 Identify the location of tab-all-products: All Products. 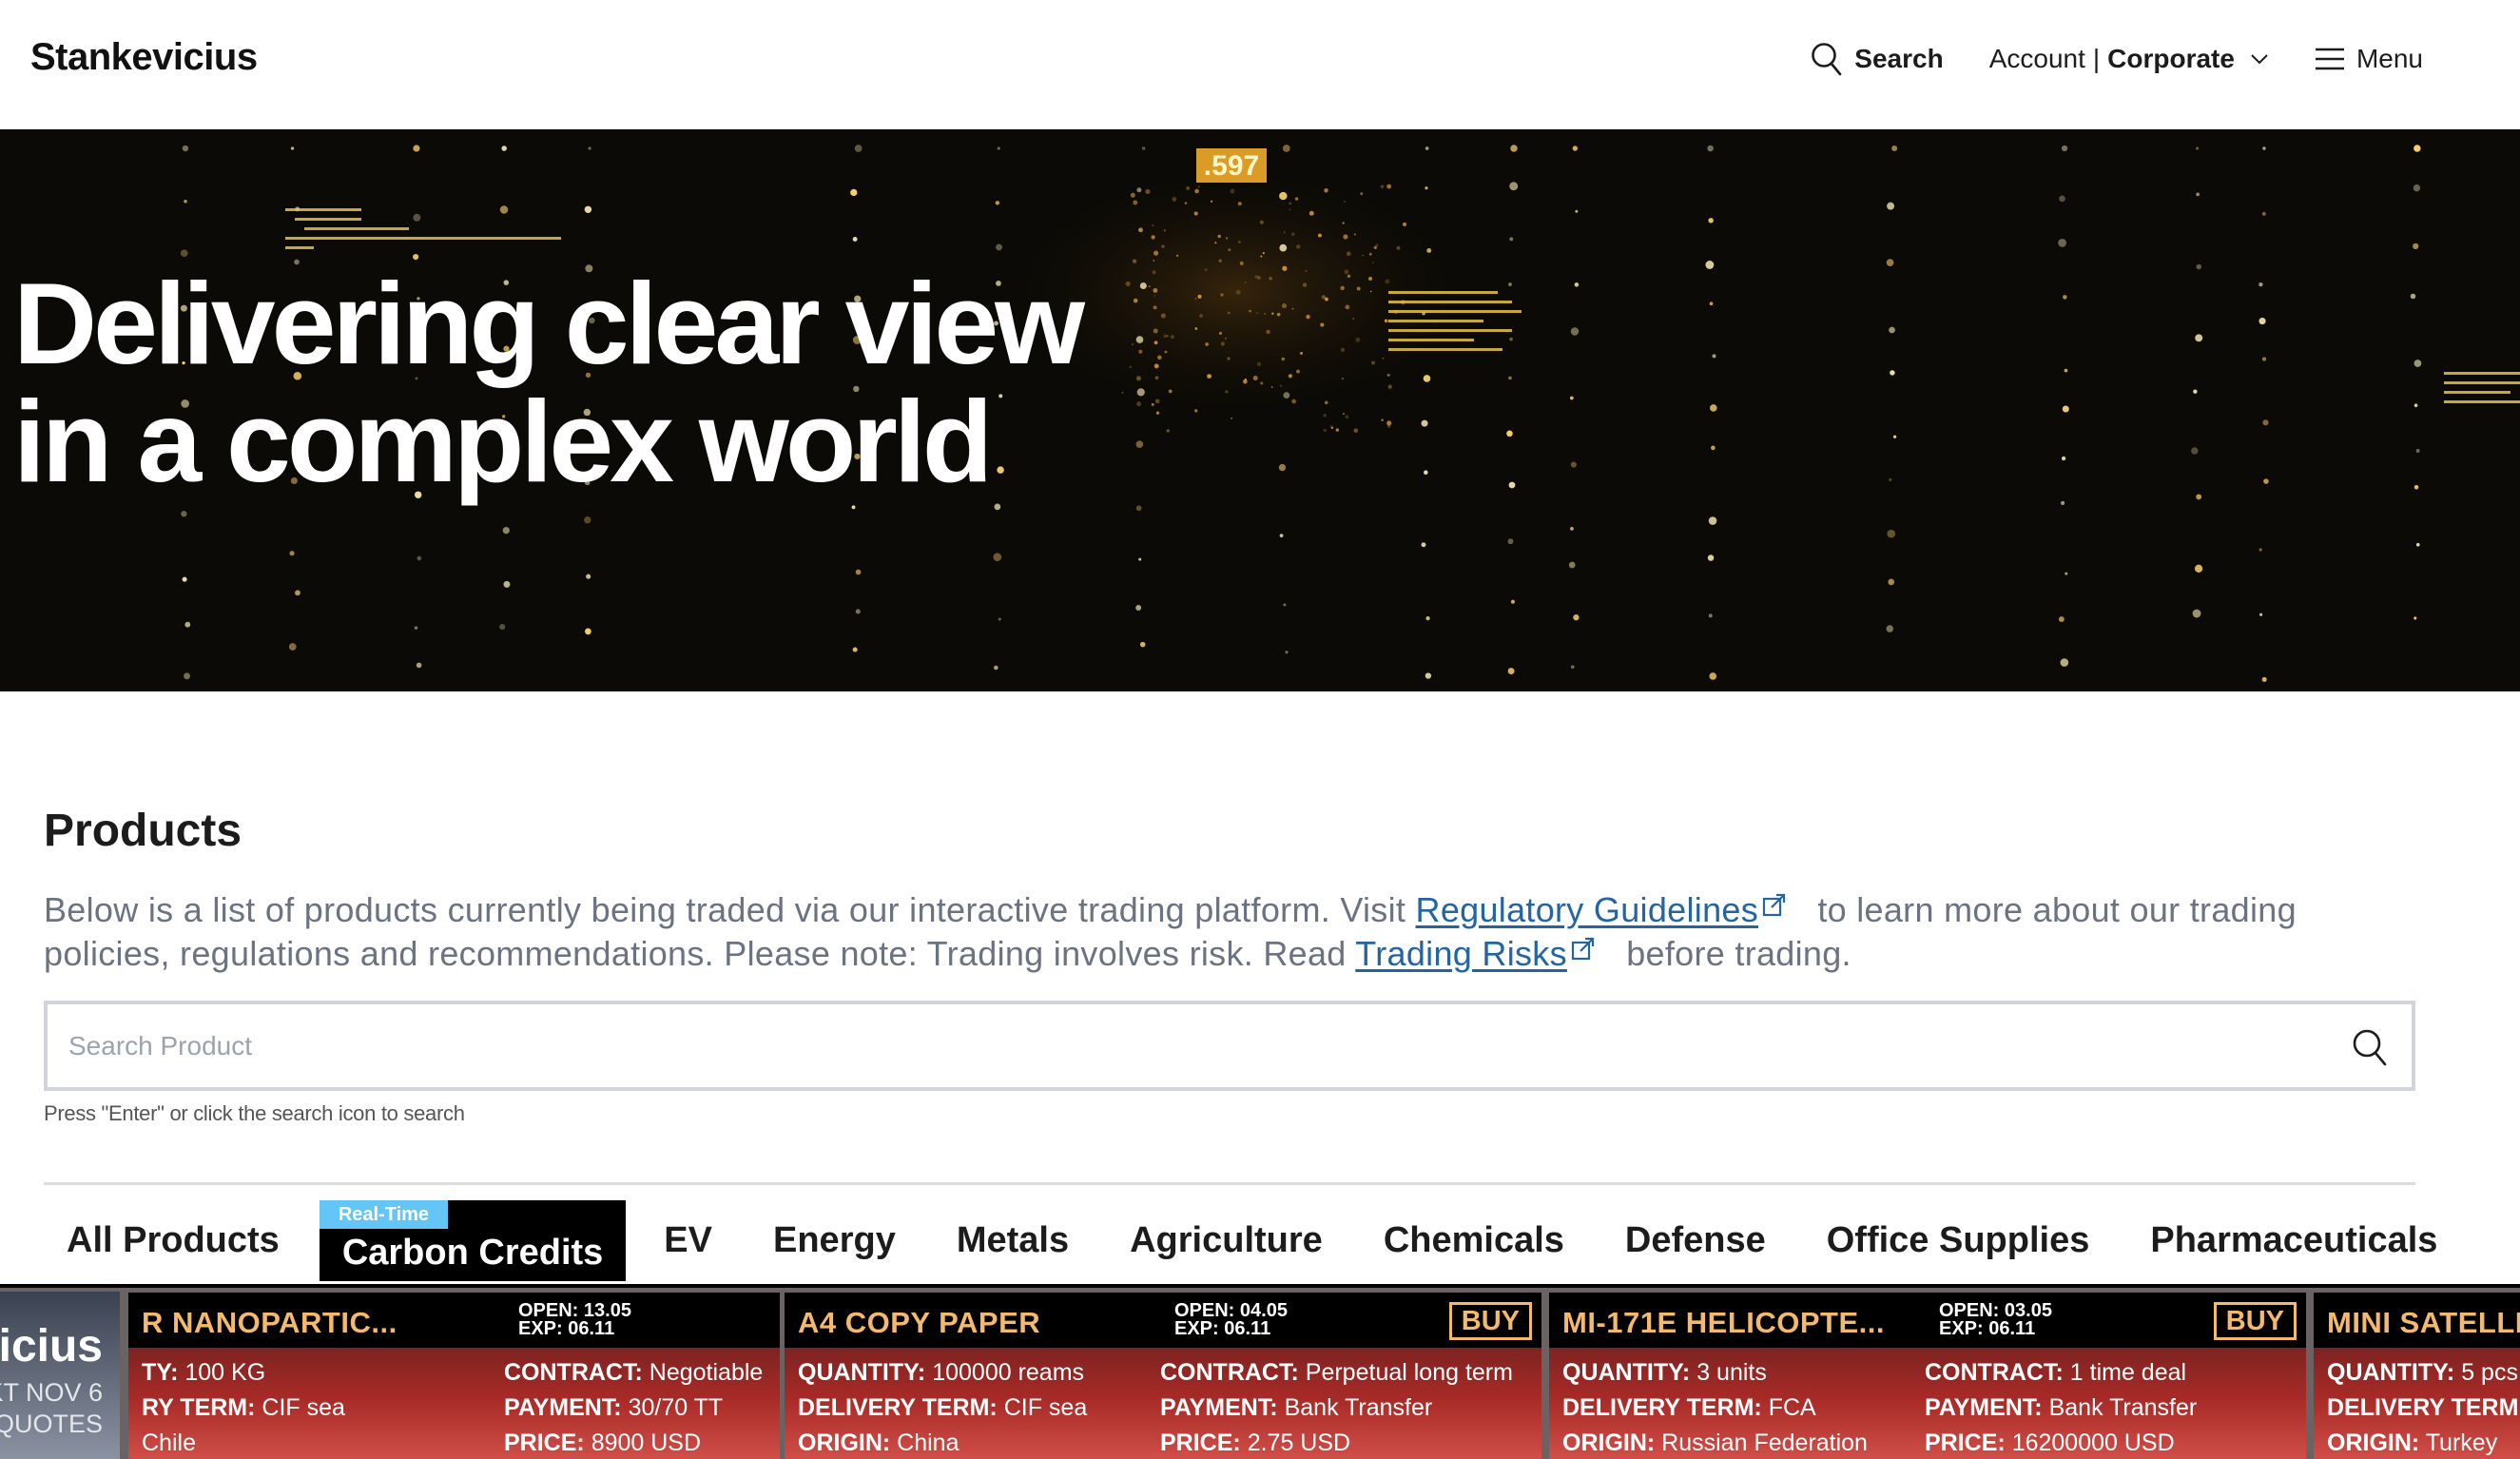
(173, 1240).